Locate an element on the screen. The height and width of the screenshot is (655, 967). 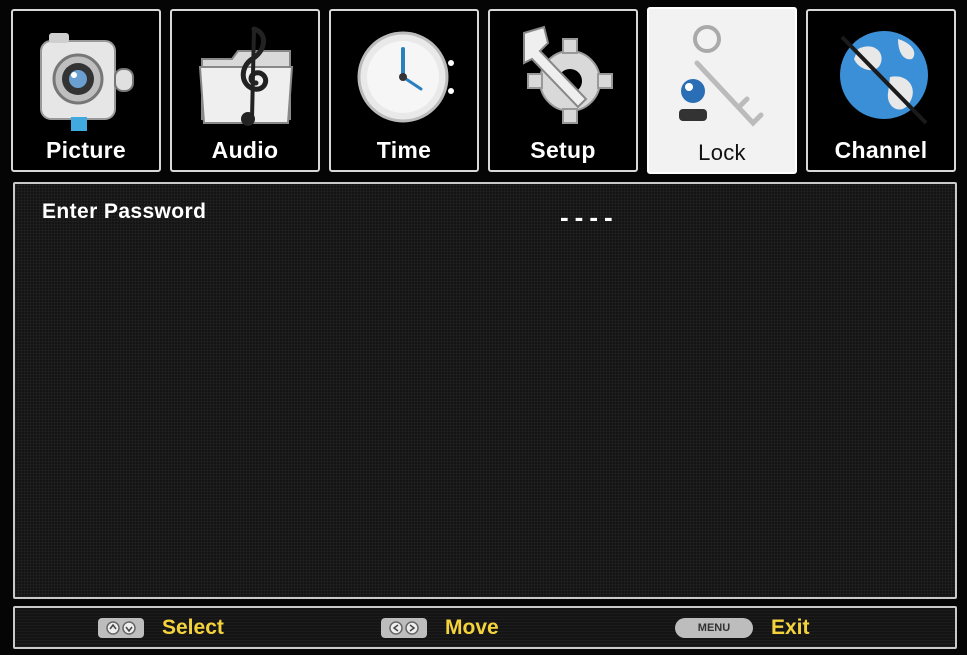
select-hint: Select is located at coordinates (161, 628).